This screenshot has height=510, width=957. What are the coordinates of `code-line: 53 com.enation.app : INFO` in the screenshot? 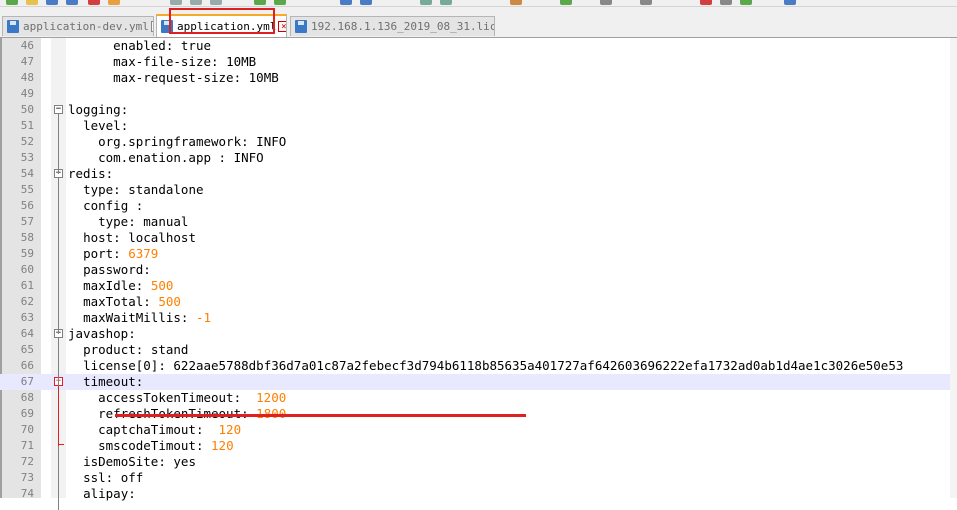 It's located at (478, 158).